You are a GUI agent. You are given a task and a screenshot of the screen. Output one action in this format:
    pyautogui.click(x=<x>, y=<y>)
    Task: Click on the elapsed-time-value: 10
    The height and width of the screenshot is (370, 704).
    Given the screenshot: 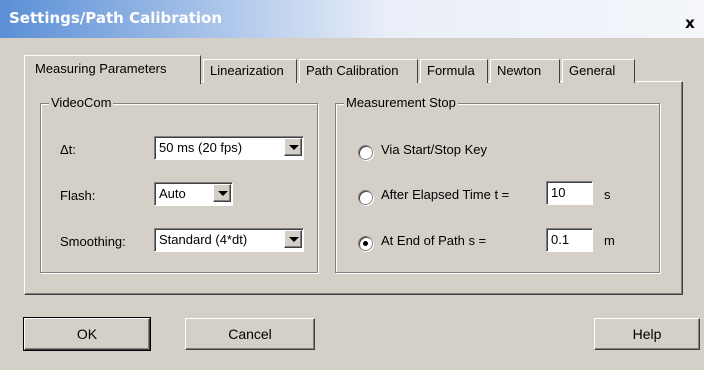 What is the action you would take?
    pyautogui.click(x=558, y=192)
    